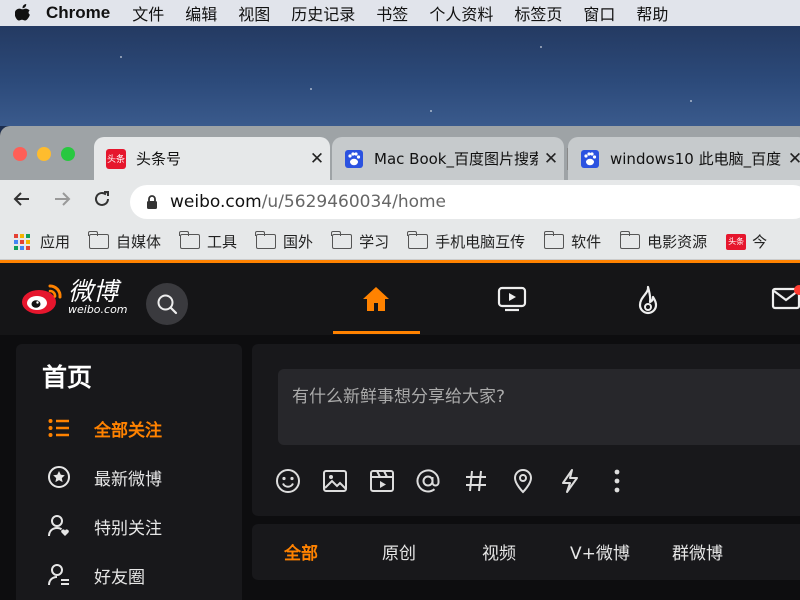  I want to click on bookmark-label: 国外, so click(298, 242).